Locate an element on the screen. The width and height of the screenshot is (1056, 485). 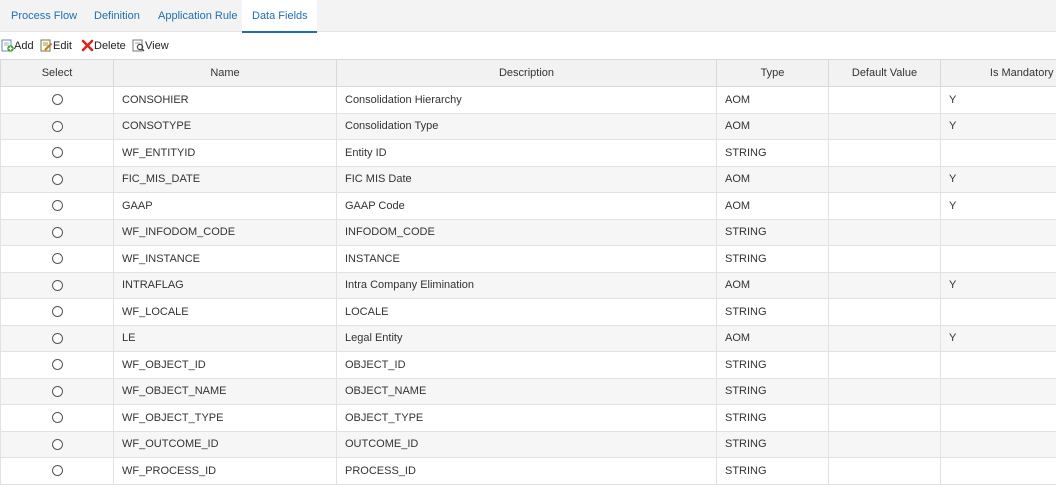
cell-description: Intra Company Elimination is located at coordinates (527, 285).